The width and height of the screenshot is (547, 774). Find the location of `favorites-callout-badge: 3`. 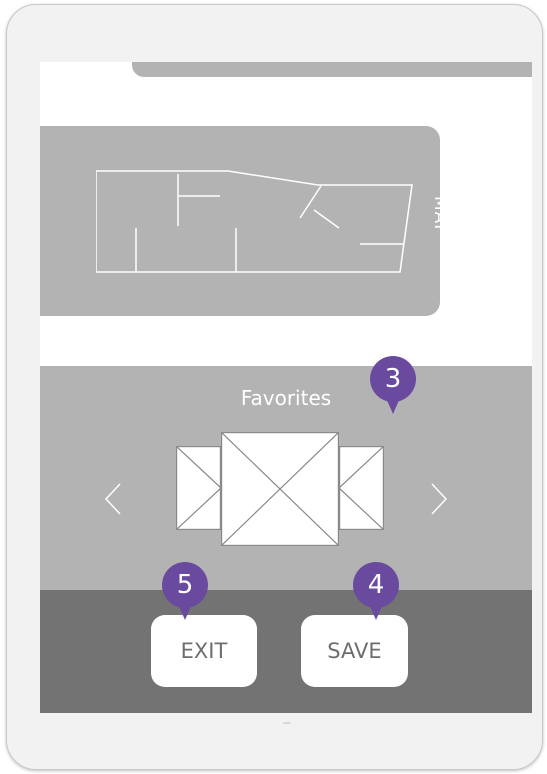

favorites-callout-badge: 3 is located at coordinates (393, 386).